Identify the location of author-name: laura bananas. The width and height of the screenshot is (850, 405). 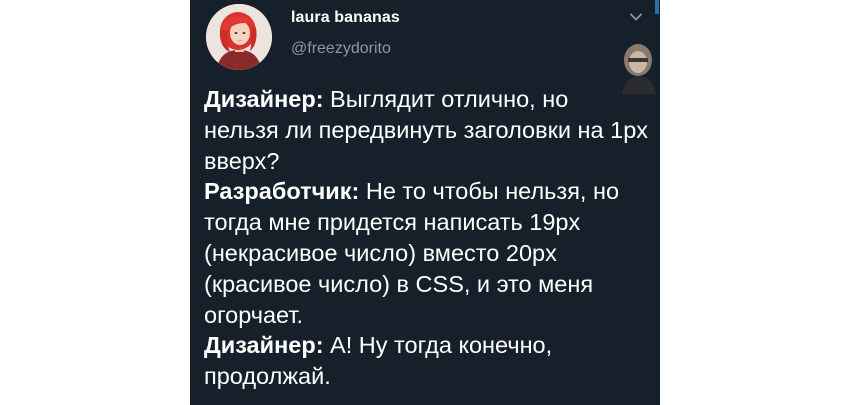
(345, 18).